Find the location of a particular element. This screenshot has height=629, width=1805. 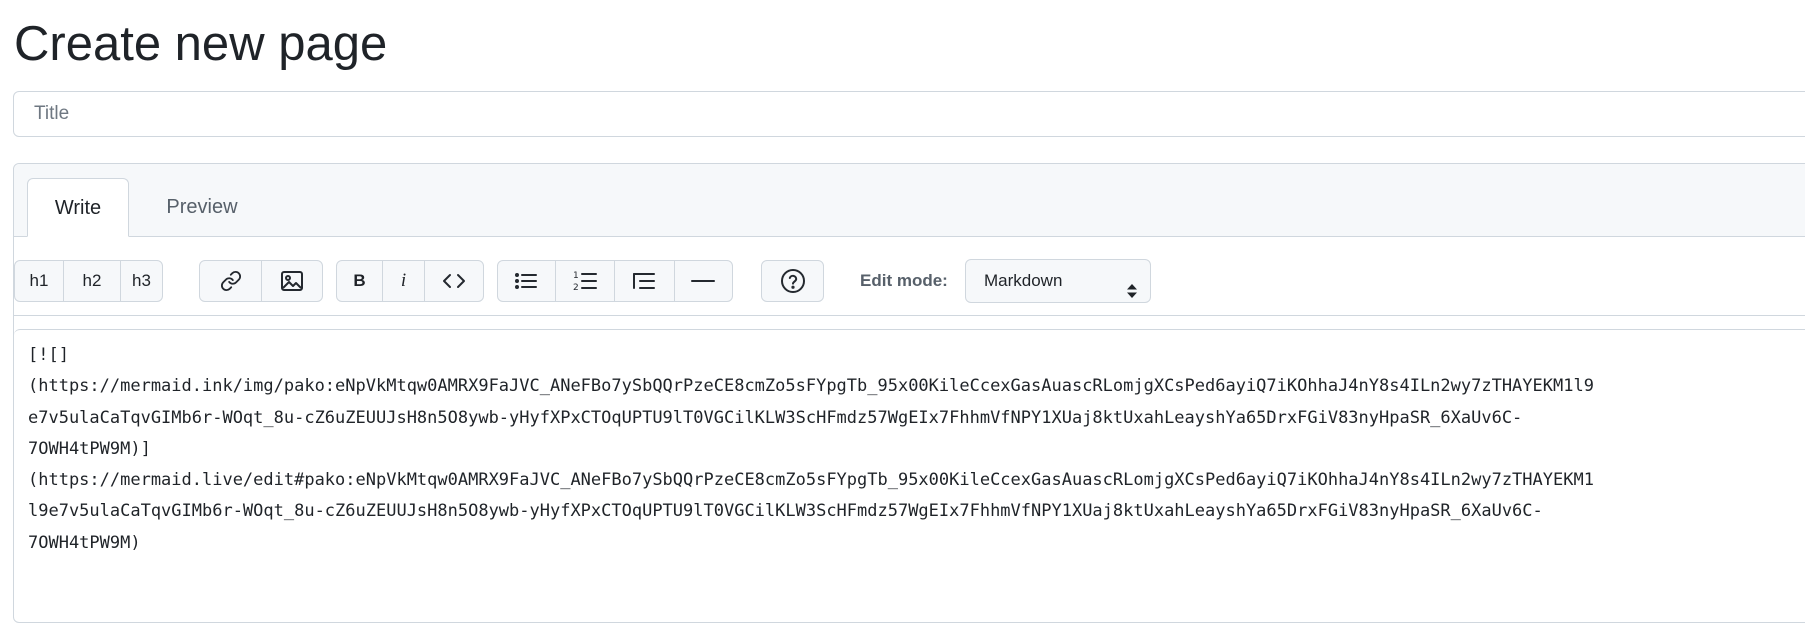

code-icon is located at coordinates (454, 281).